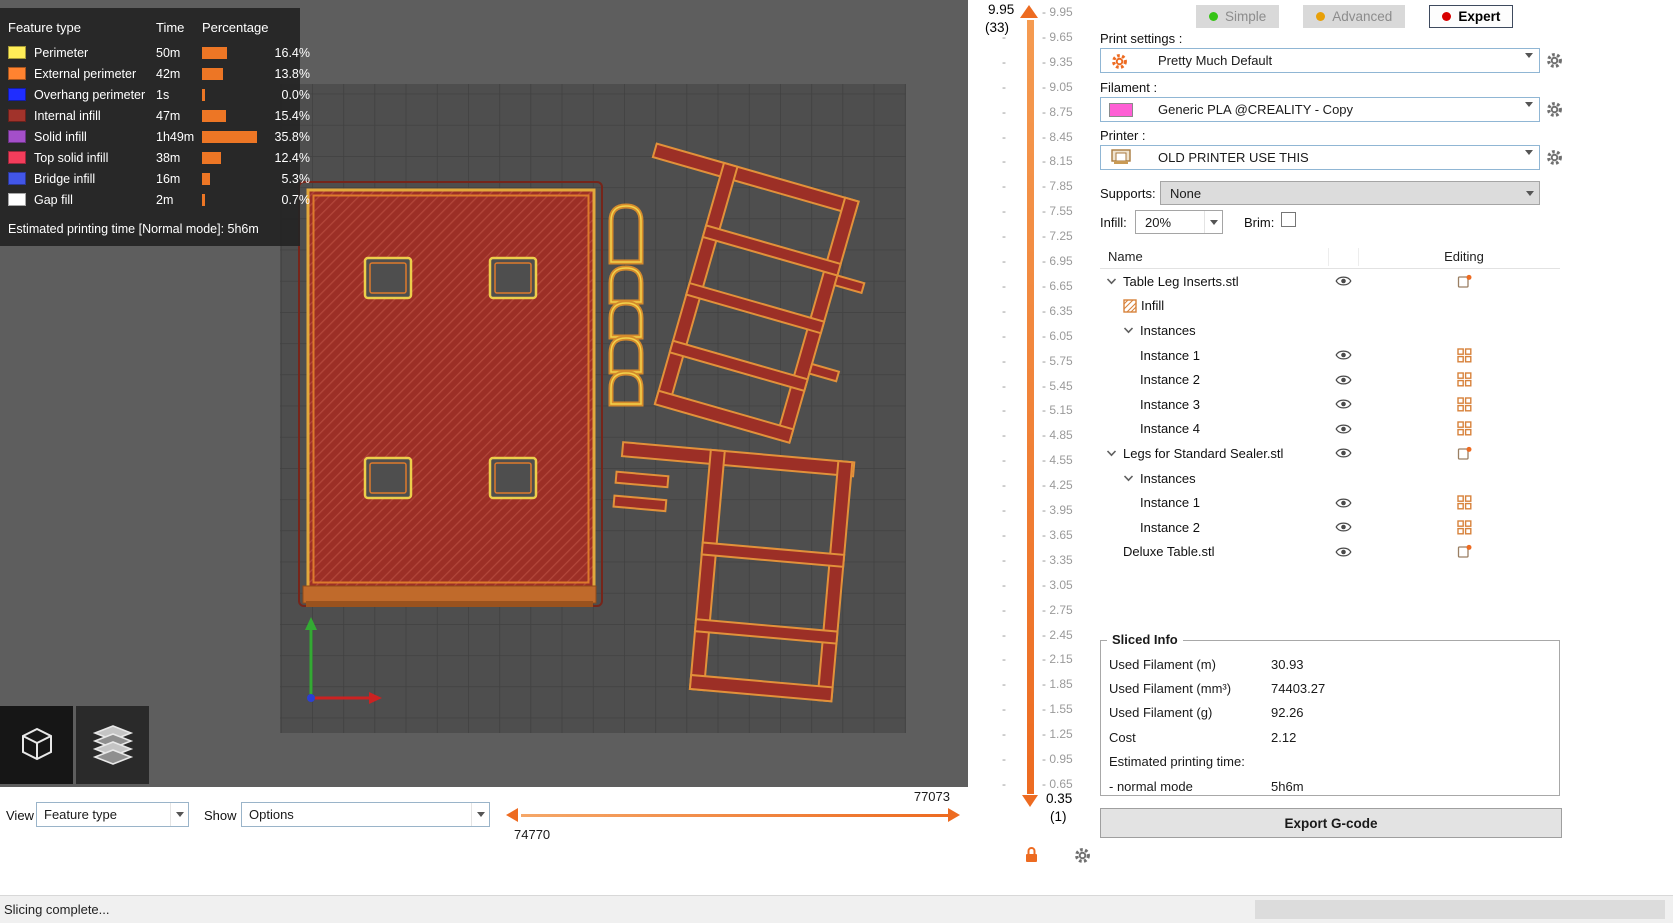 Image resolution: width=1673 pixels, height=923 pixels. I want to click on filament-combo: Generic PLA @CREALITY - Copy, so click(1320, 109).